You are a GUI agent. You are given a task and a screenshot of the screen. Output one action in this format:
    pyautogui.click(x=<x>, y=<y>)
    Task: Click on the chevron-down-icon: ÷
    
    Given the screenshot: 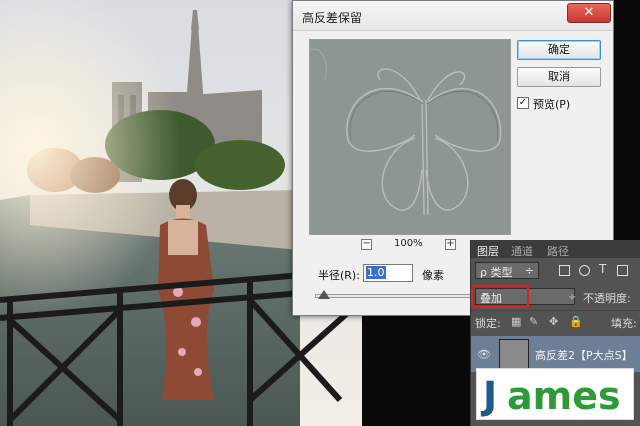 What is the action you would take?
    pyautogui.click(x=572, y=297)
    